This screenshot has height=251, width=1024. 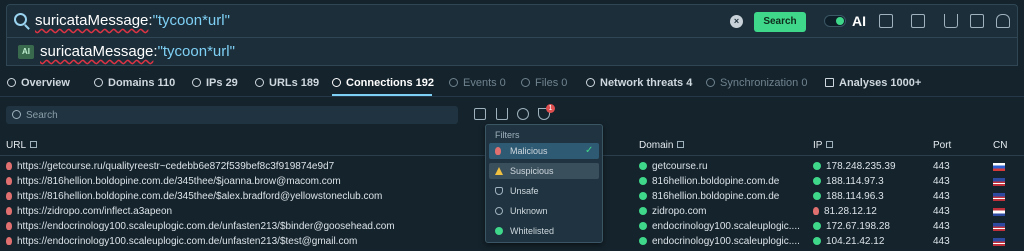 What do you see at coordinates (512, 21) in the screenshot?
I see `search-bar: suricataMessage:"tycoon*url" × Search AI` at bounding box center [512, 21].